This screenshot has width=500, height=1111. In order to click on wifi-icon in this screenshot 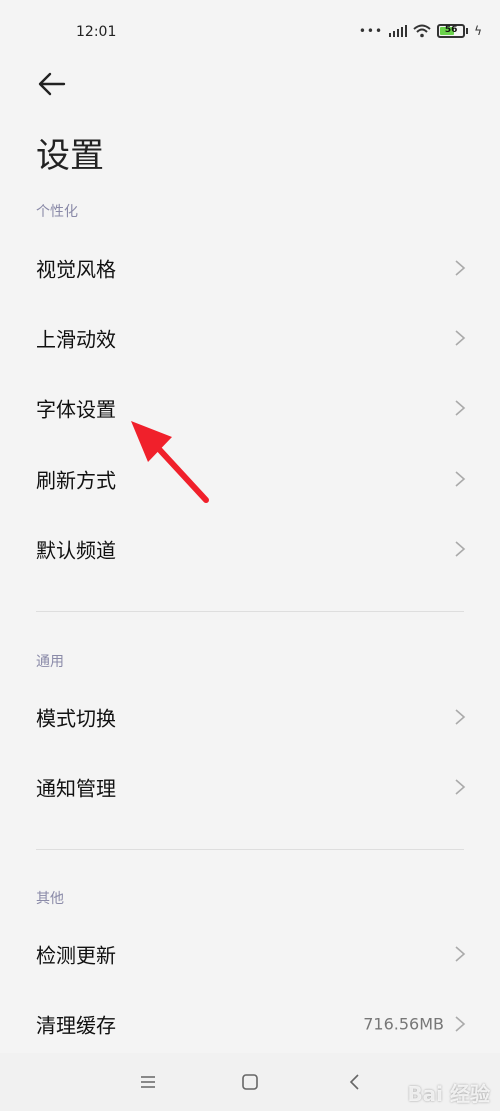, I will do `click(422, 31)`.